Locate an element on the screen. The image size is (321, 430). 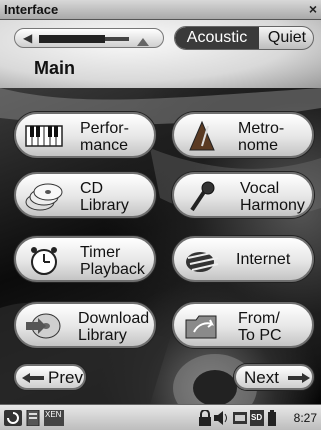
lock-icon is located at coordinates (205, 418).